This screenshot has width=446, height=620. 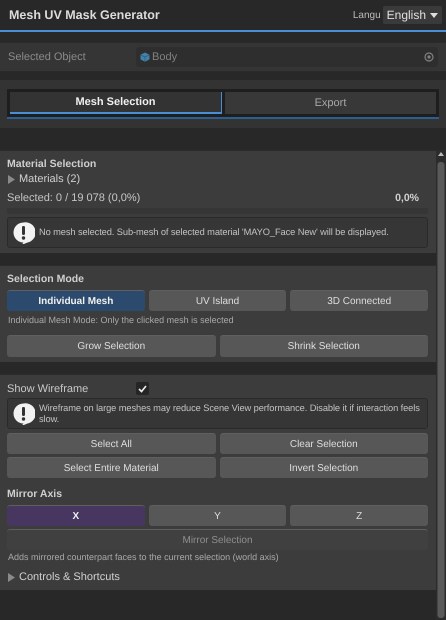 I want to click on mode-description: Individual Mesh Mode: Only the clicked mesh is selected, so click(x=121, y=320).